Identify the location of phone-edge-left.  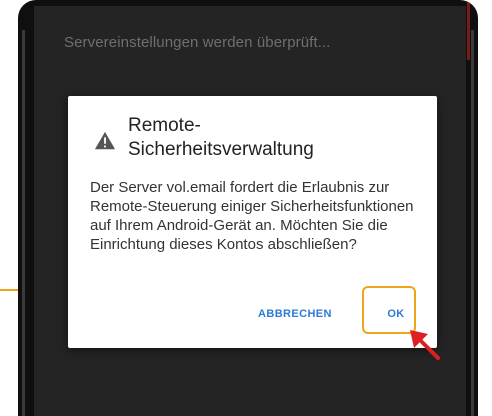
(23, 223).